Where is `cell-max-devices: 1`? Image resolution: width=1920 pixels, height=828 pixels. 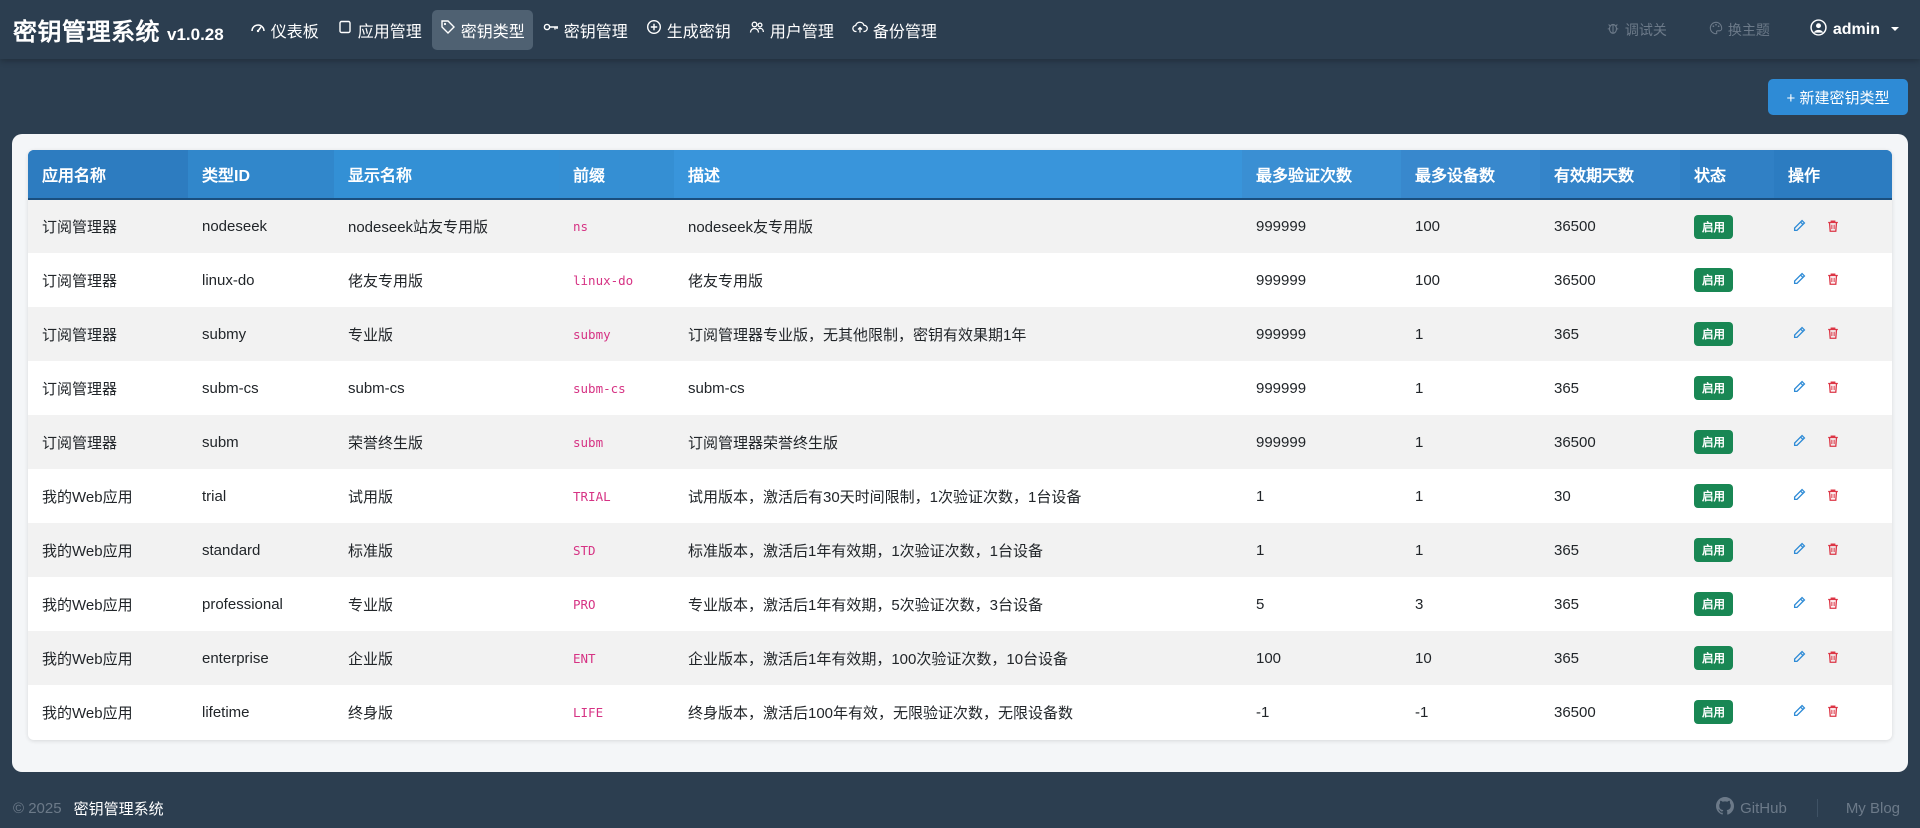
cell-max-devices: 1 is located at coordinates (1419, 388).